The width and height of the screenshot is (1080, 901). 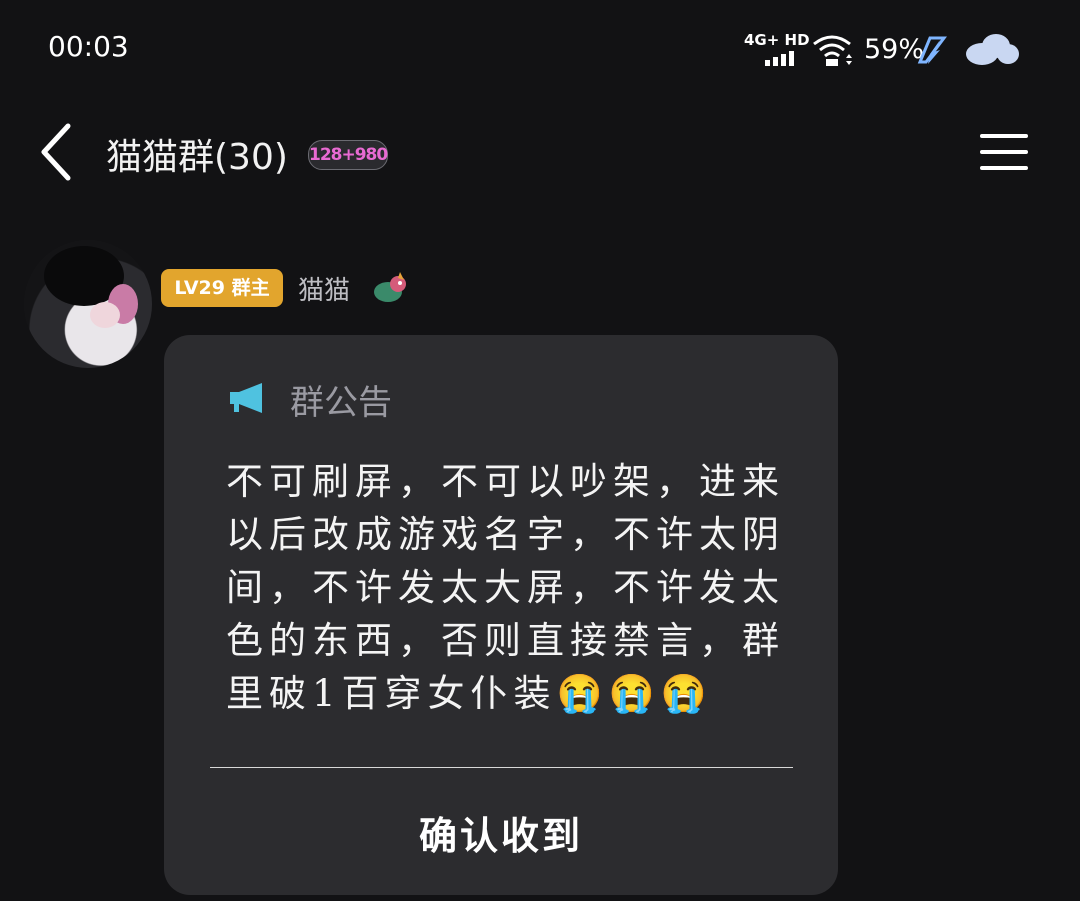 I want to click on group-title: 猫猫群(30), so click(x=197, y=157).